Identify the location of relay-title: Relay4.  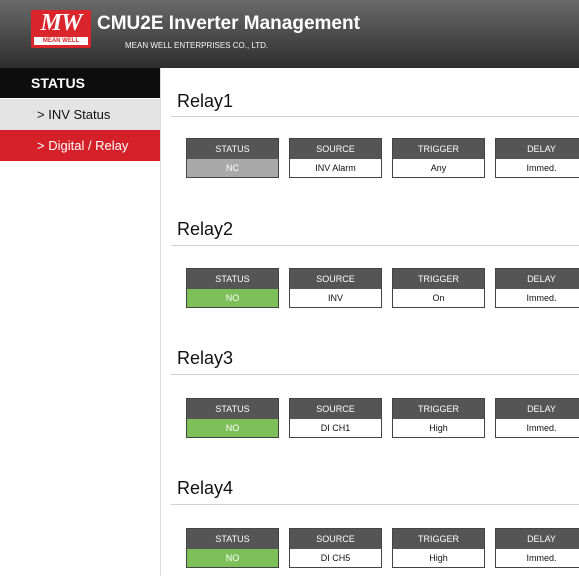
(205, 488).